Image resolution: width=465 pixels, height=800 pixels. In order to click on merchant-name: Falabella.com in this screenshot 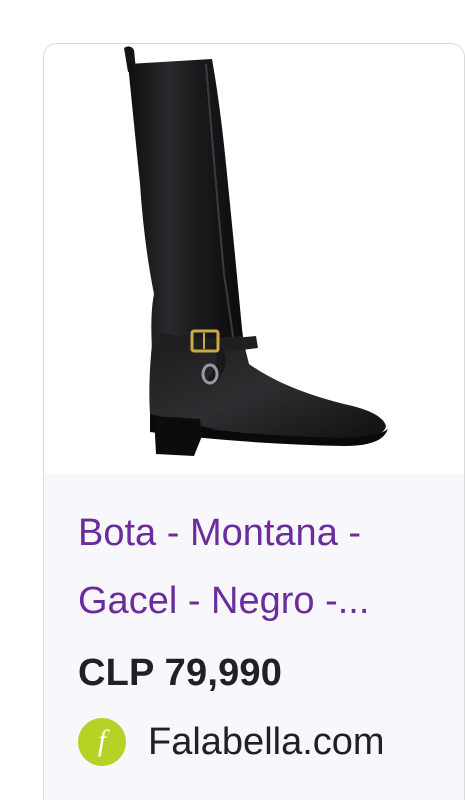, I will do `click(266, 741)`.